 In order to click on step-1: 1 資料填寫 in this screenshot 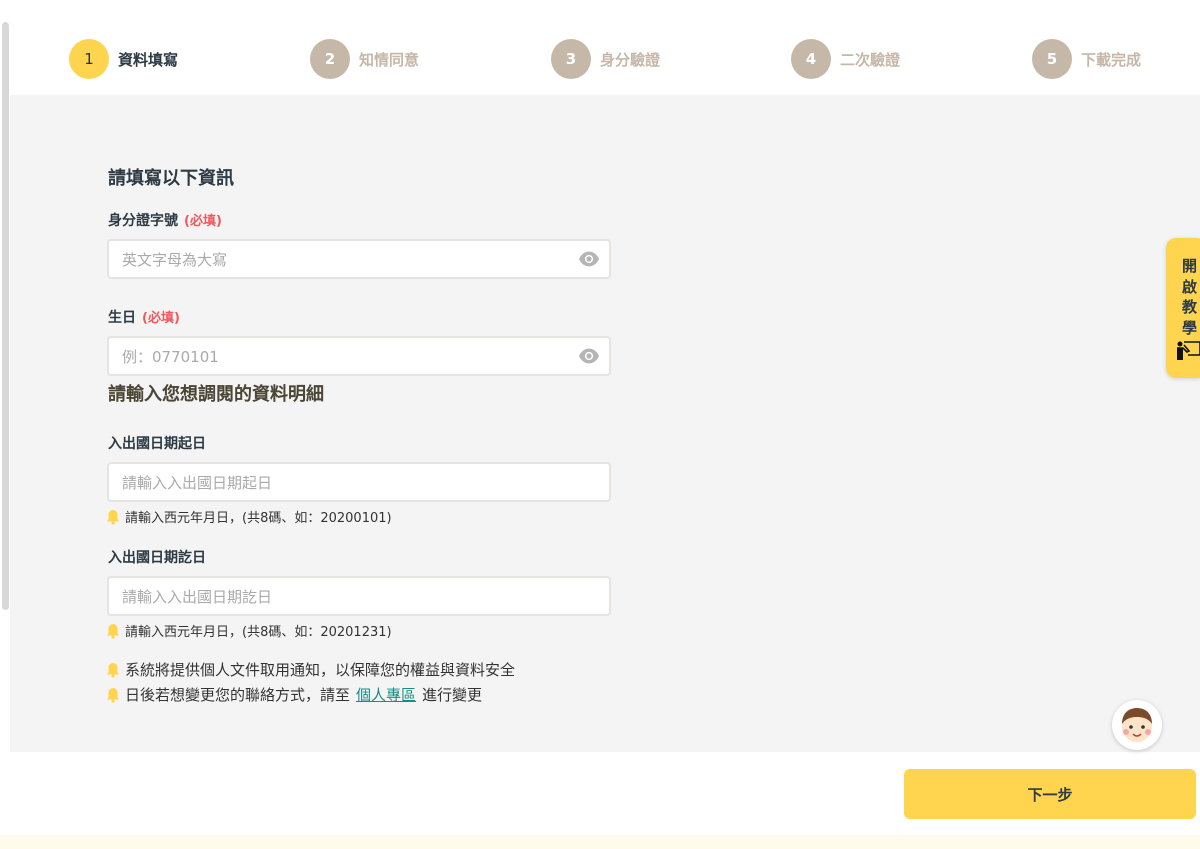, I will do `click(123, 59)`.